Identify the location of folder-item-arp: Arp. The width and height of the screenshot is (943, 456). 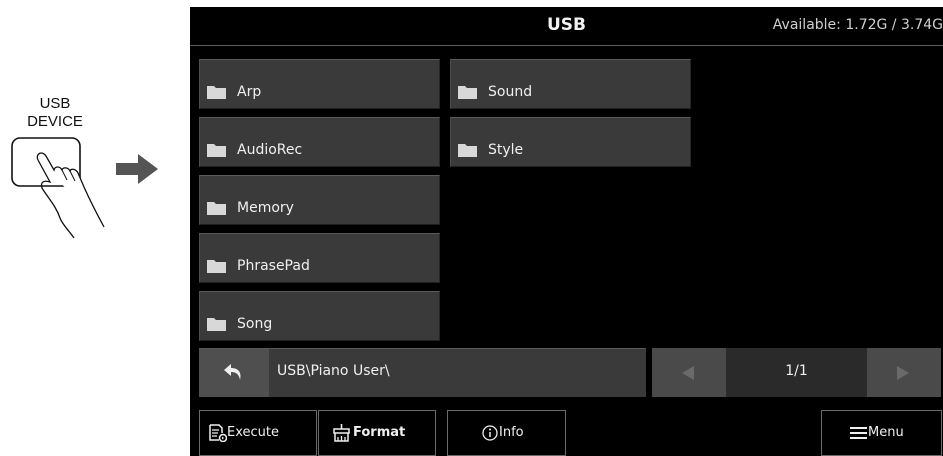
(319, 84).